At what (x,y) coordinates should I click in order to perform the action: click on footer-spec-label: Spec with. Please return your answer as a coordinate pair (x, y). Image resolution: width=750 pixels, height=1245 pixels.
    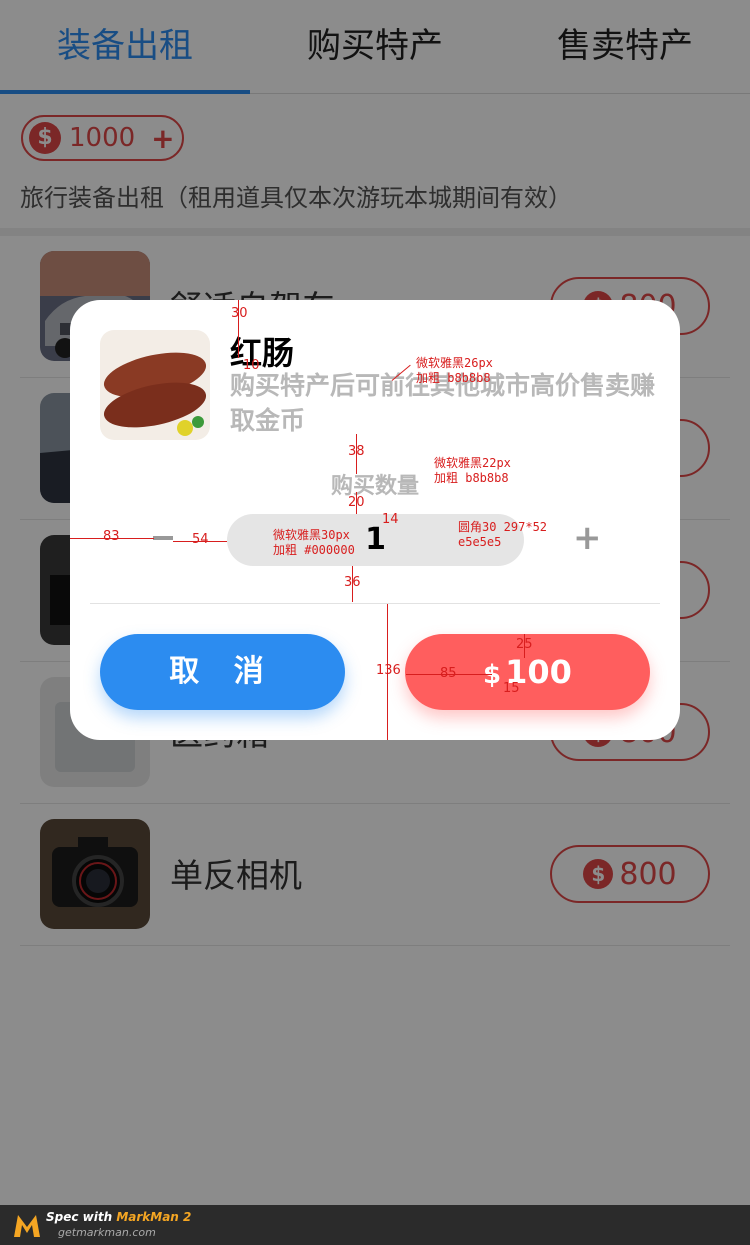
    Looking at the image, I should click on (79, 1217).